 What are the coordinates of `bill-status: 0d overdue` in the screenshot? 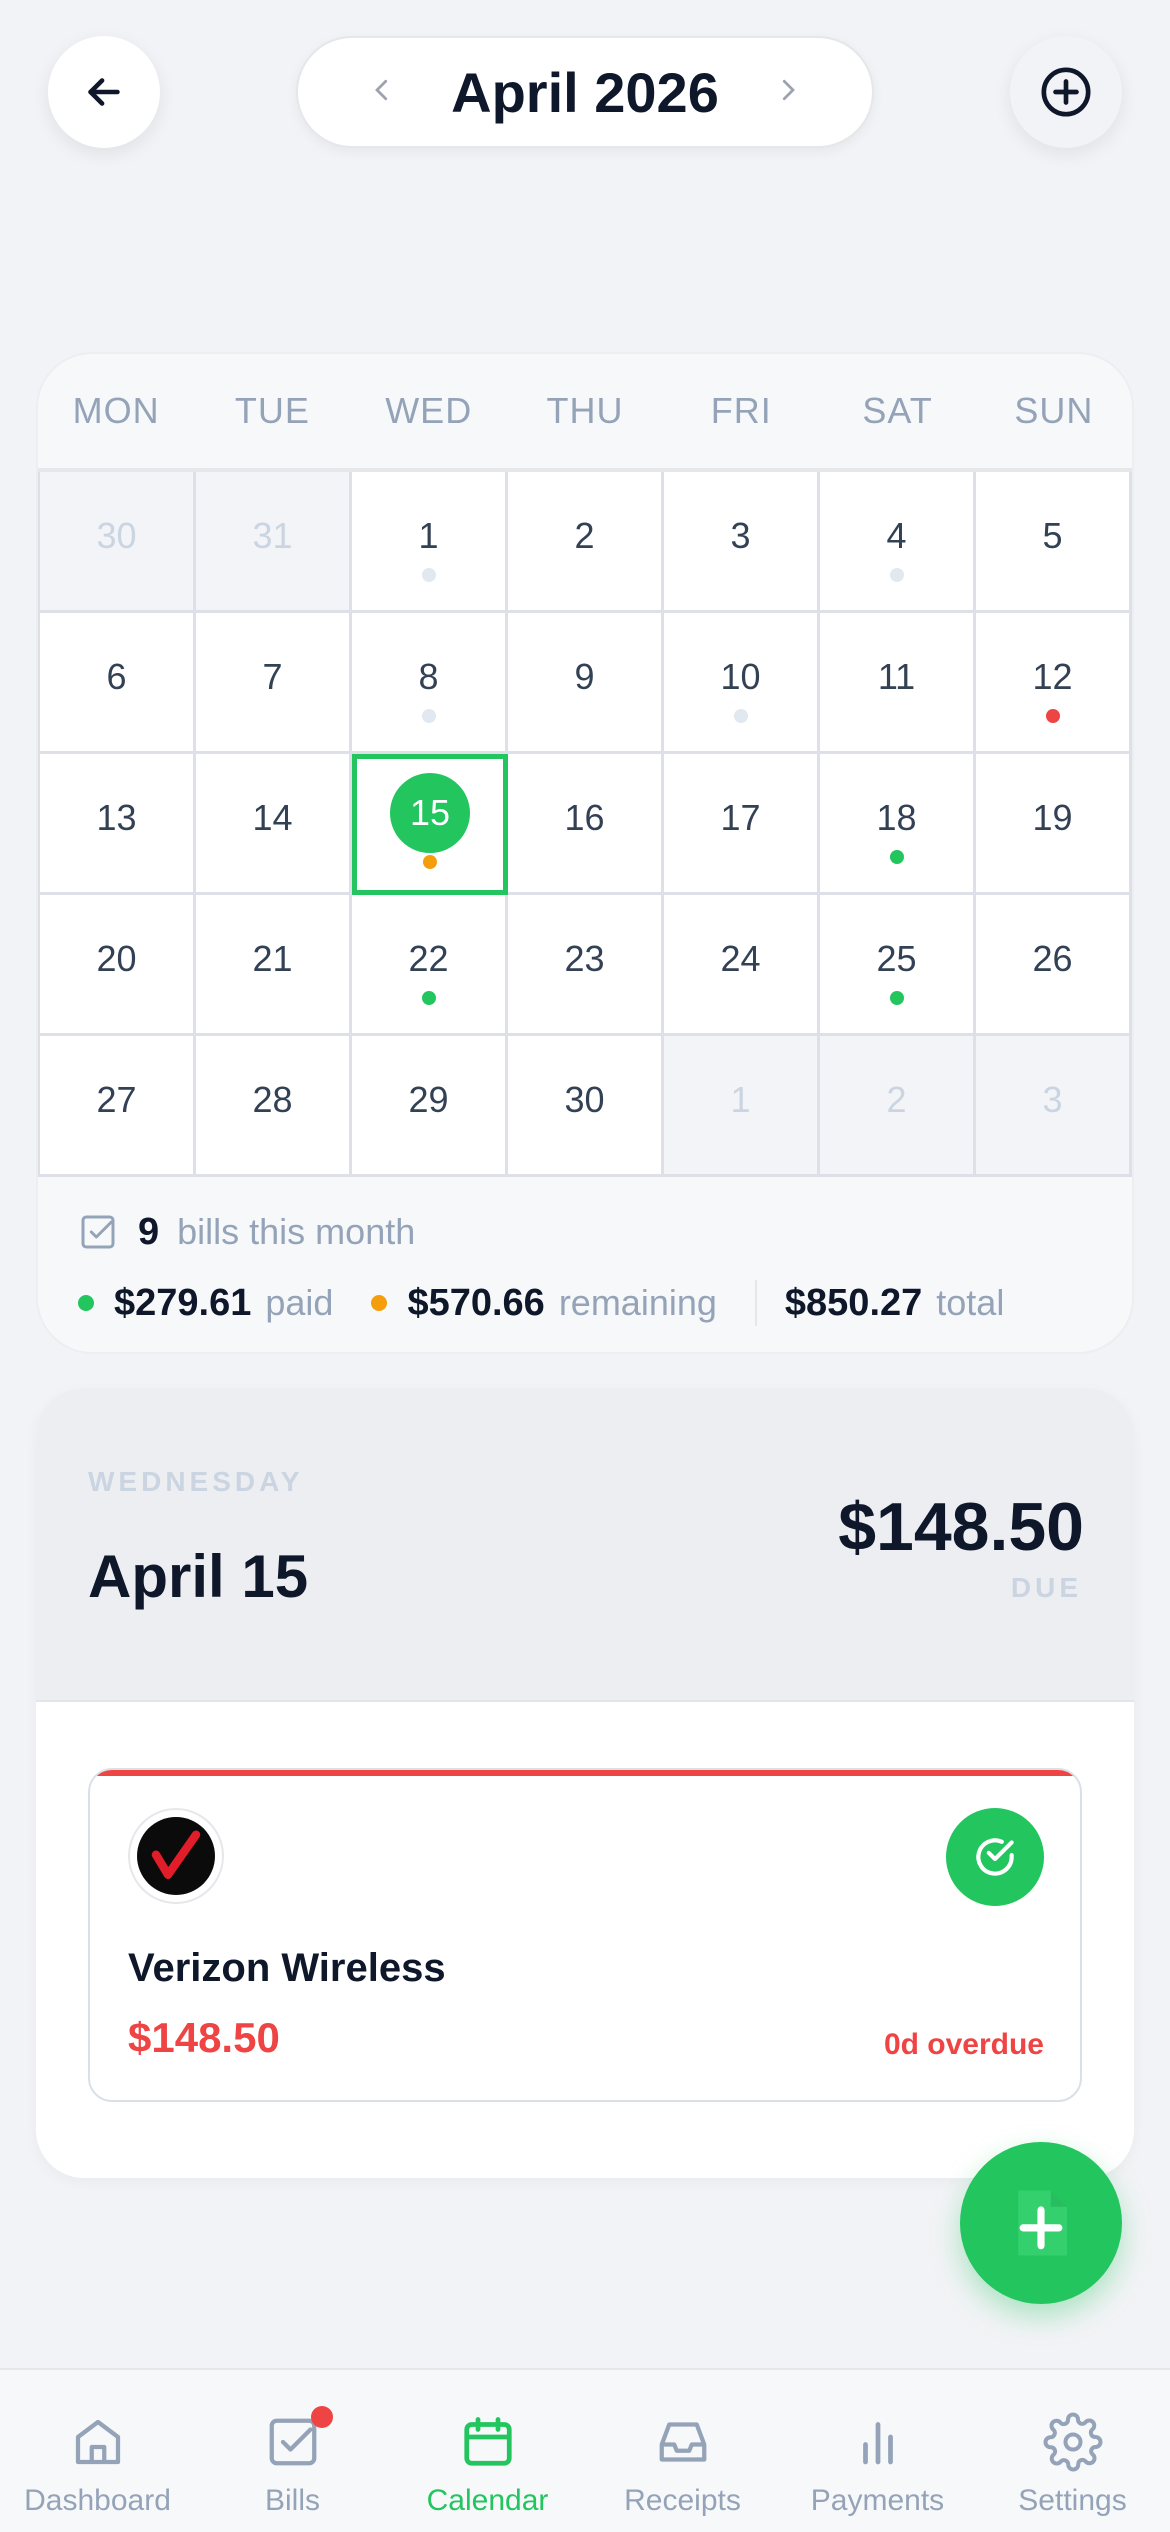 It's located at (963, 2044).